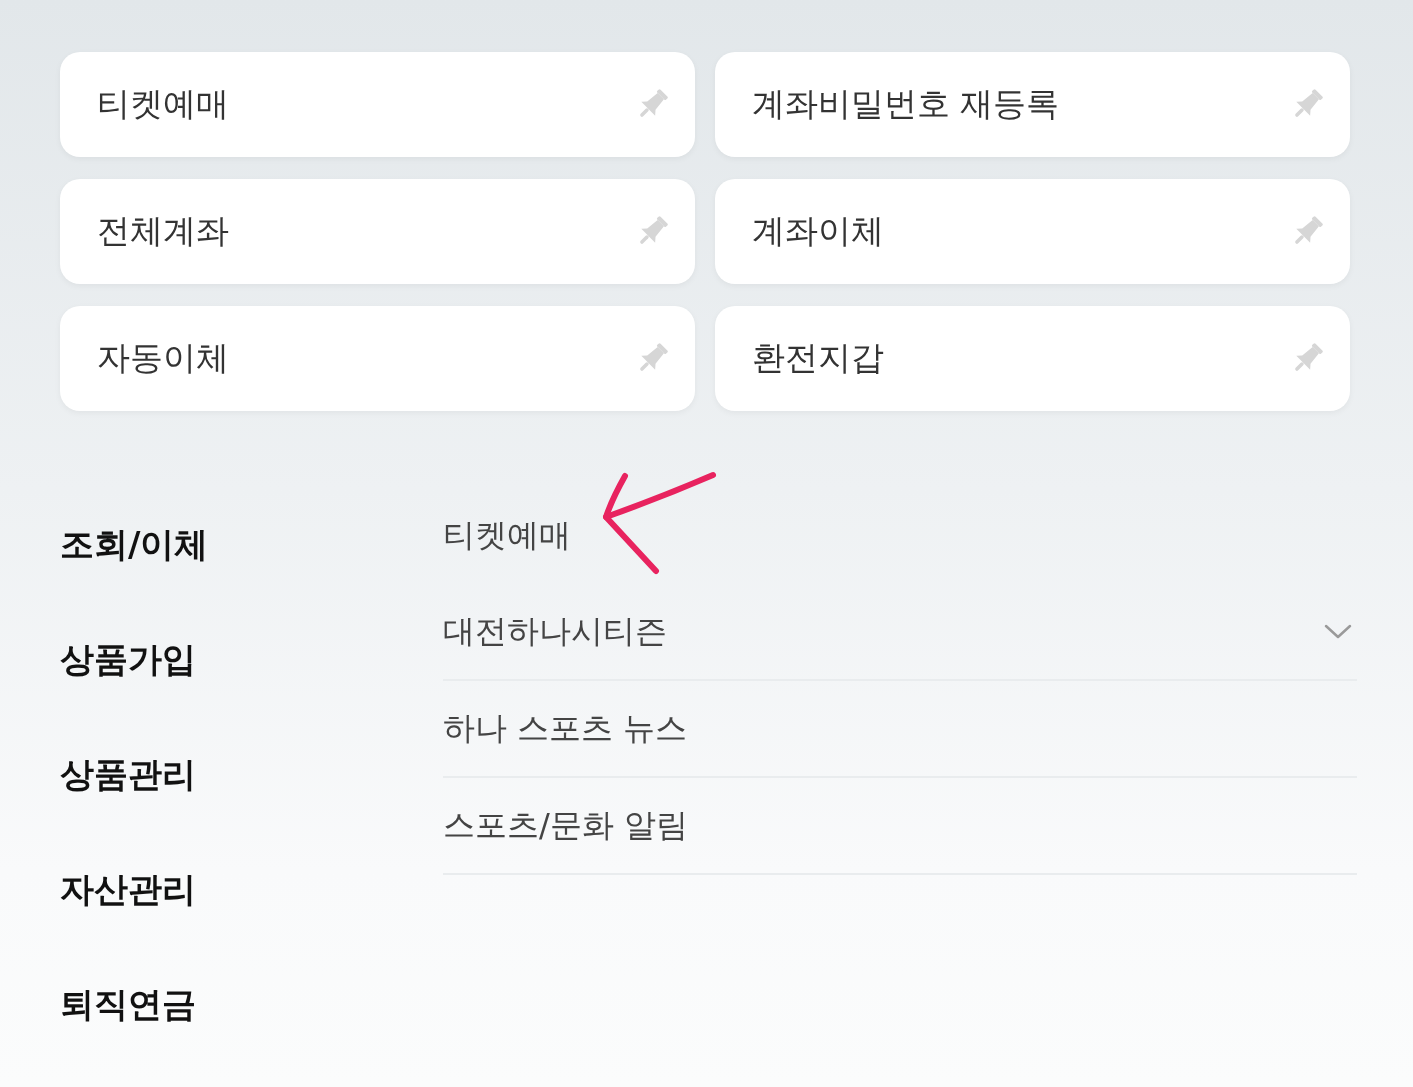 The image size is (1413, 1087). Describe the element at coordinates (507, 535) in the screenshot. I see `submenu-title: 티켓예매` at that location.